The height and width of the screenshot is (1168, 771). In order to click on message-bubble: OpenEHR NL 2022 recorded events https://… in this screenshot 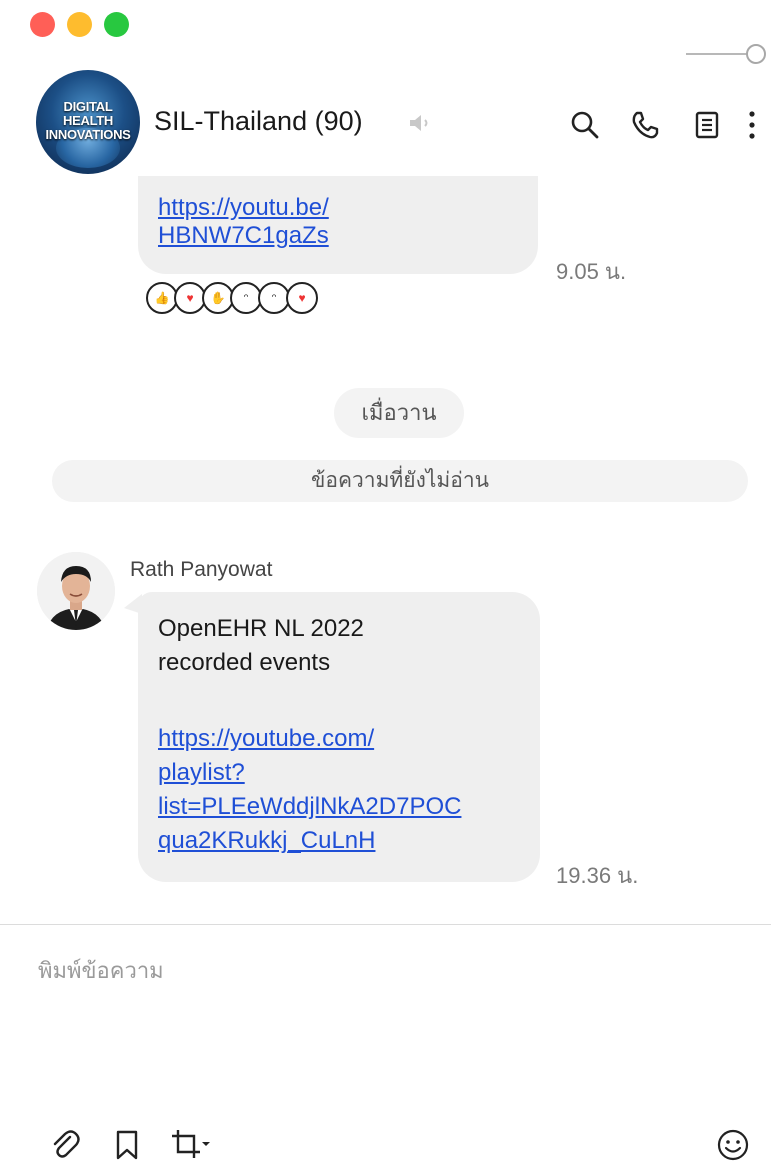, I will do `click(339, 737)`.